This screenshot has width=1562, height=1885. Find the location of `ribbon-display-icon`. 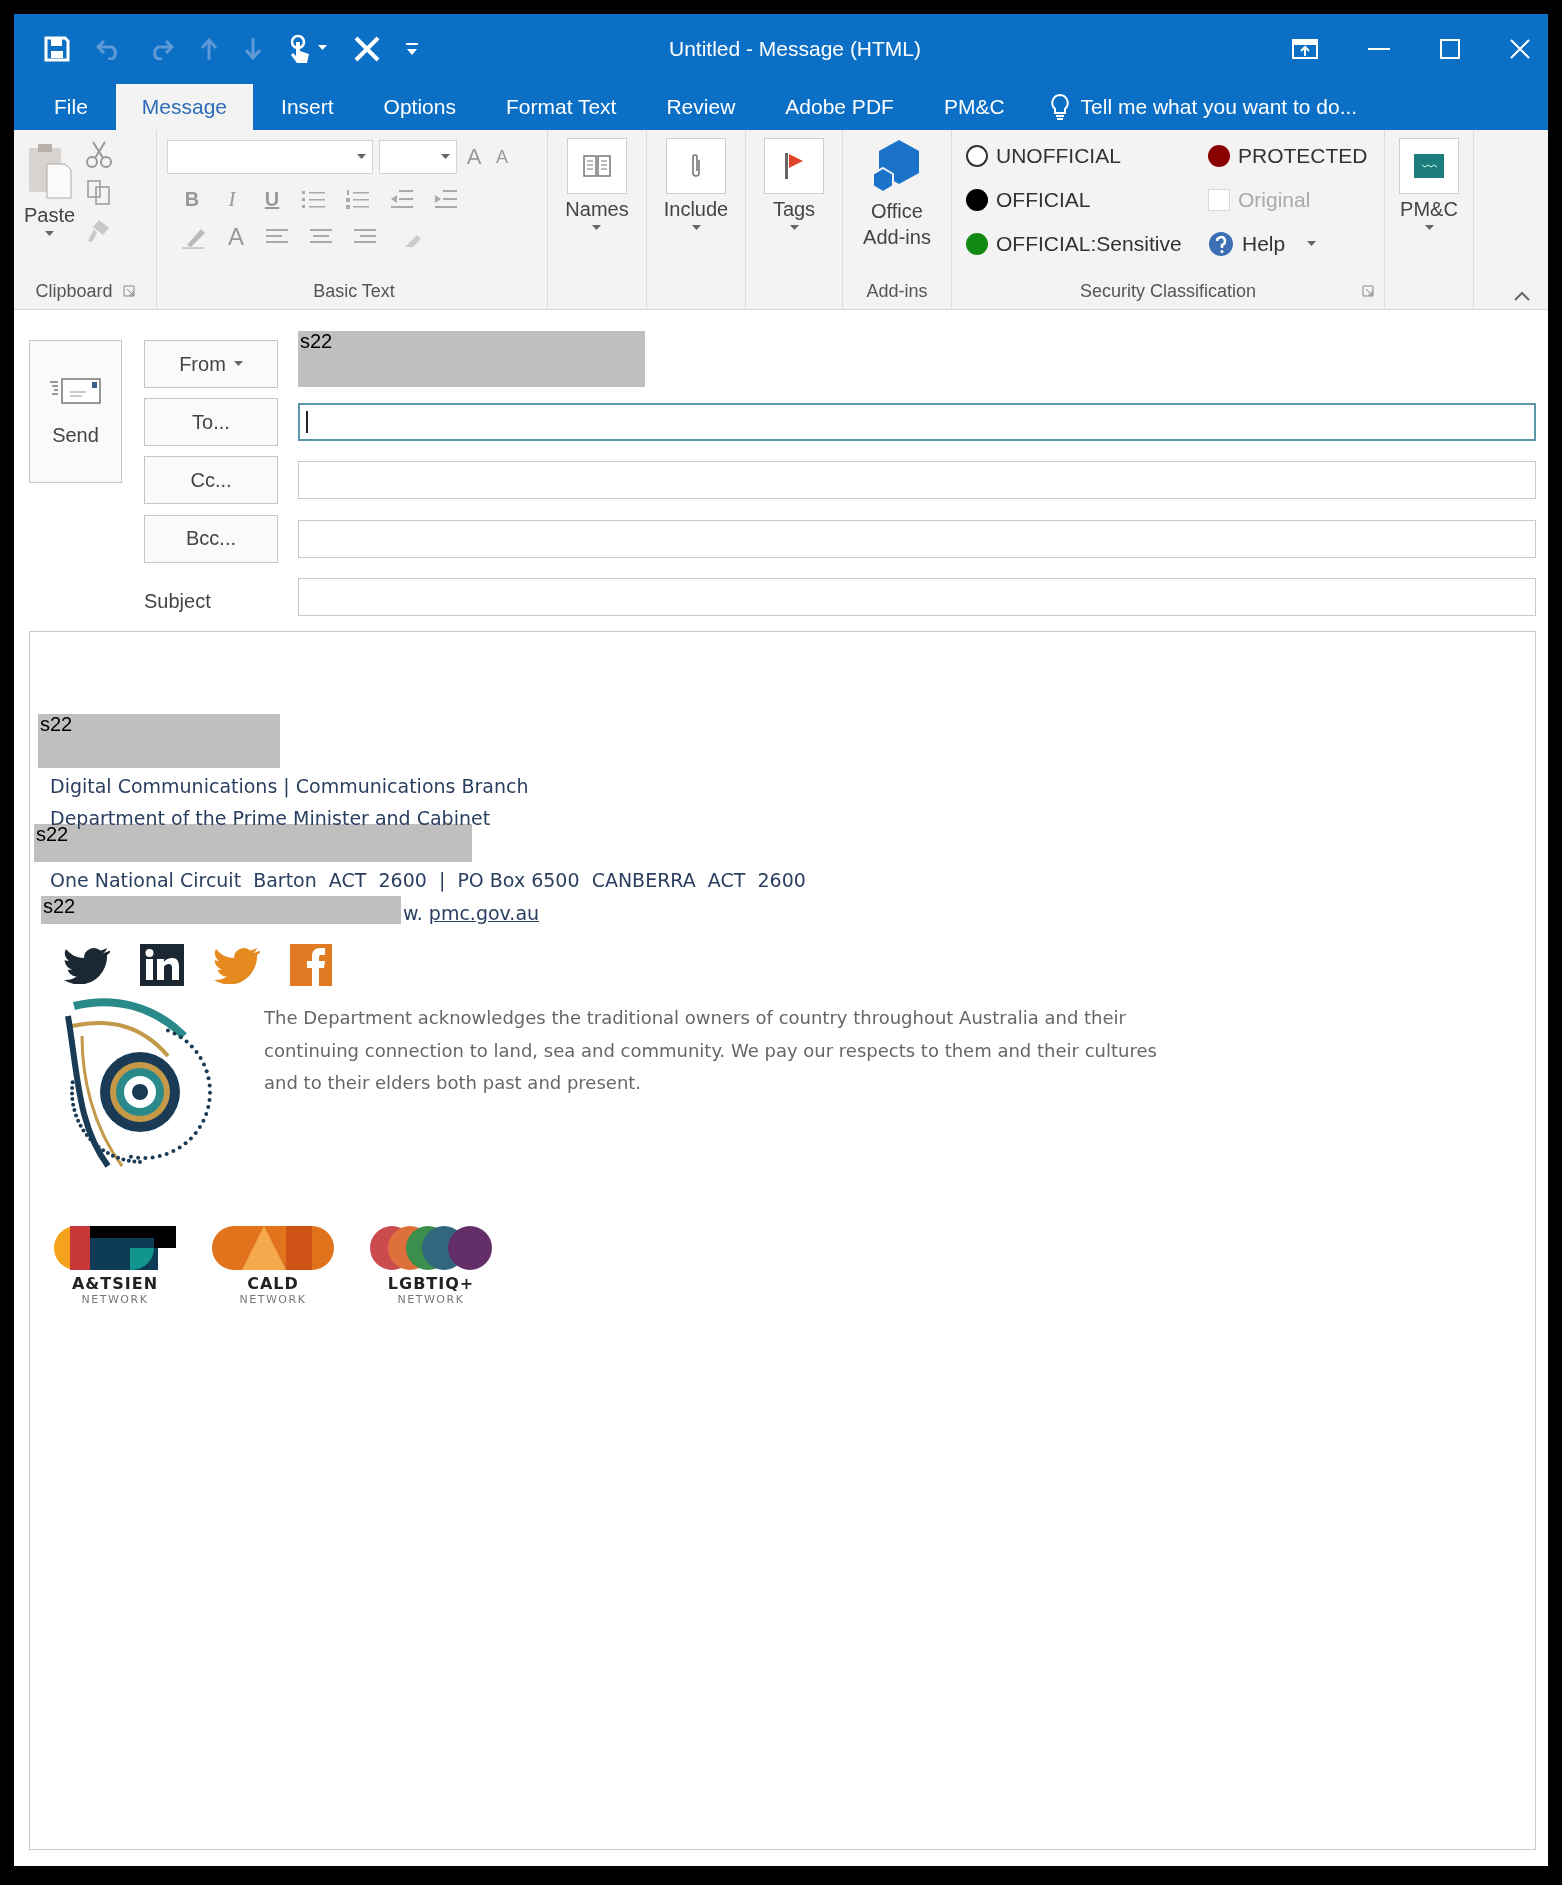

ribbon-display-icon is located at coordinates (1305, 49).